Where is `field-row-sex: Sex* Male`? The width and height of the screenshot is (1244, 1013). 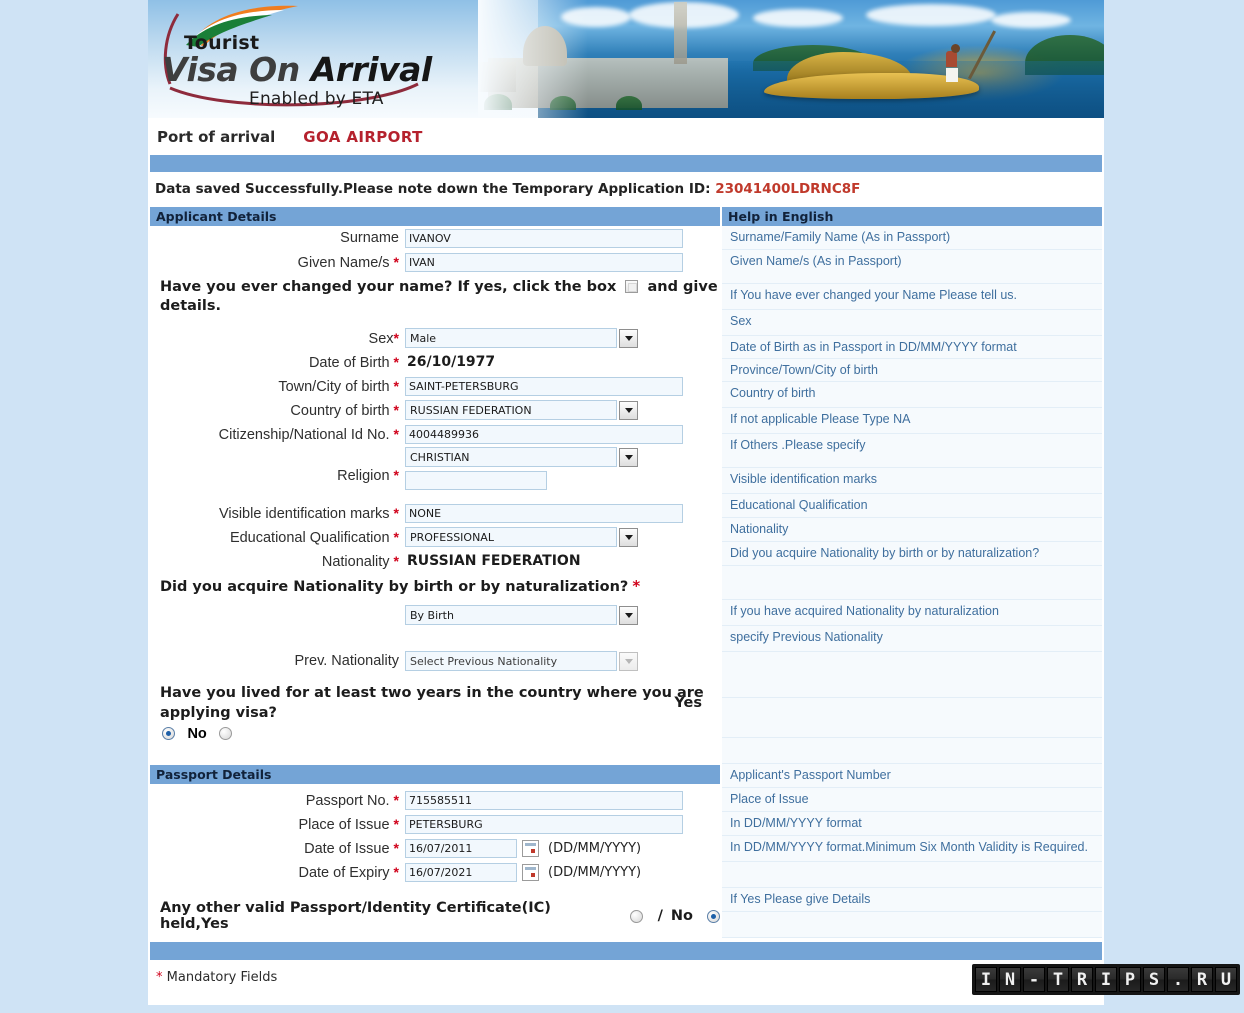 field-row-sex: Sex* Male is located at coordinates (435, 338).